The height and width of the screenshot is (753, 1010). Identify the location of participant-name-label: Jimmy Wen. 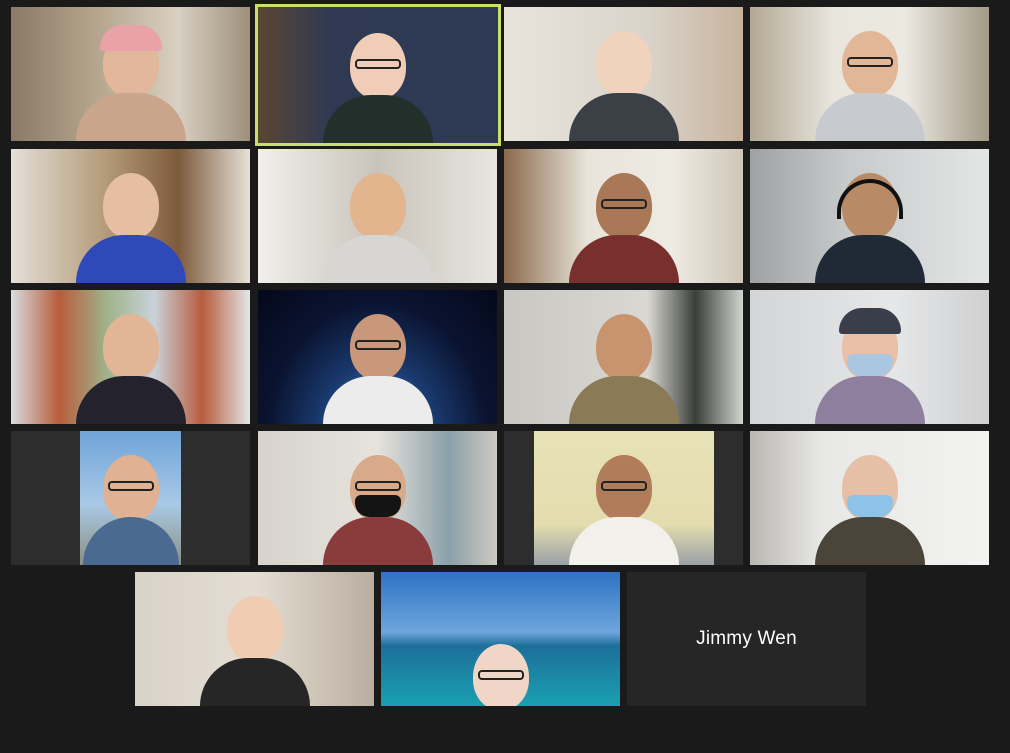
(746, 638).